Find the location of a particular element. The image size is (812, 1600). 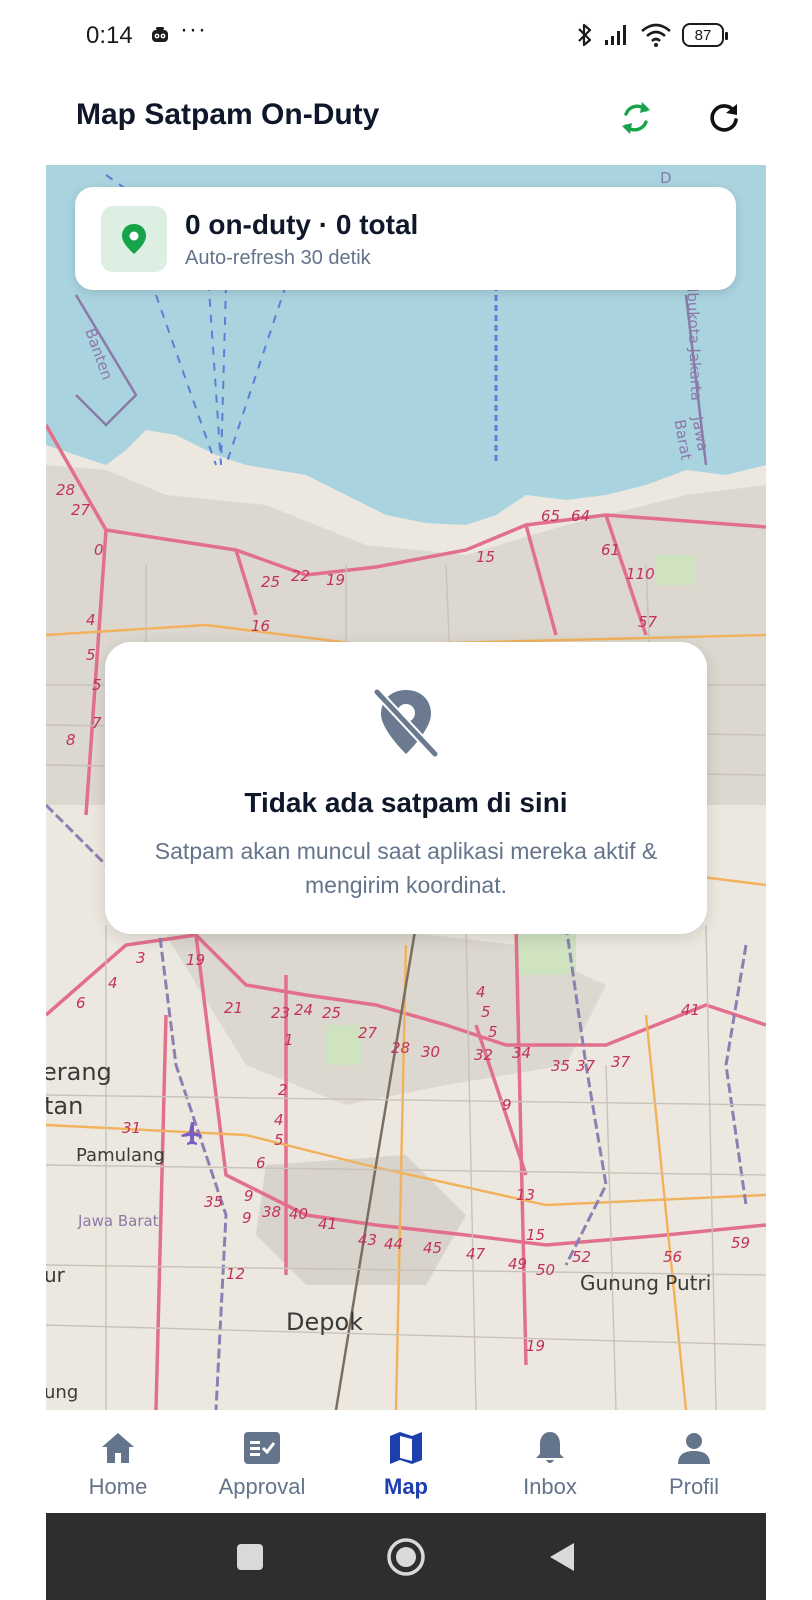

nav-item-inbox: Inbox is located at coordinates (550, 1461).